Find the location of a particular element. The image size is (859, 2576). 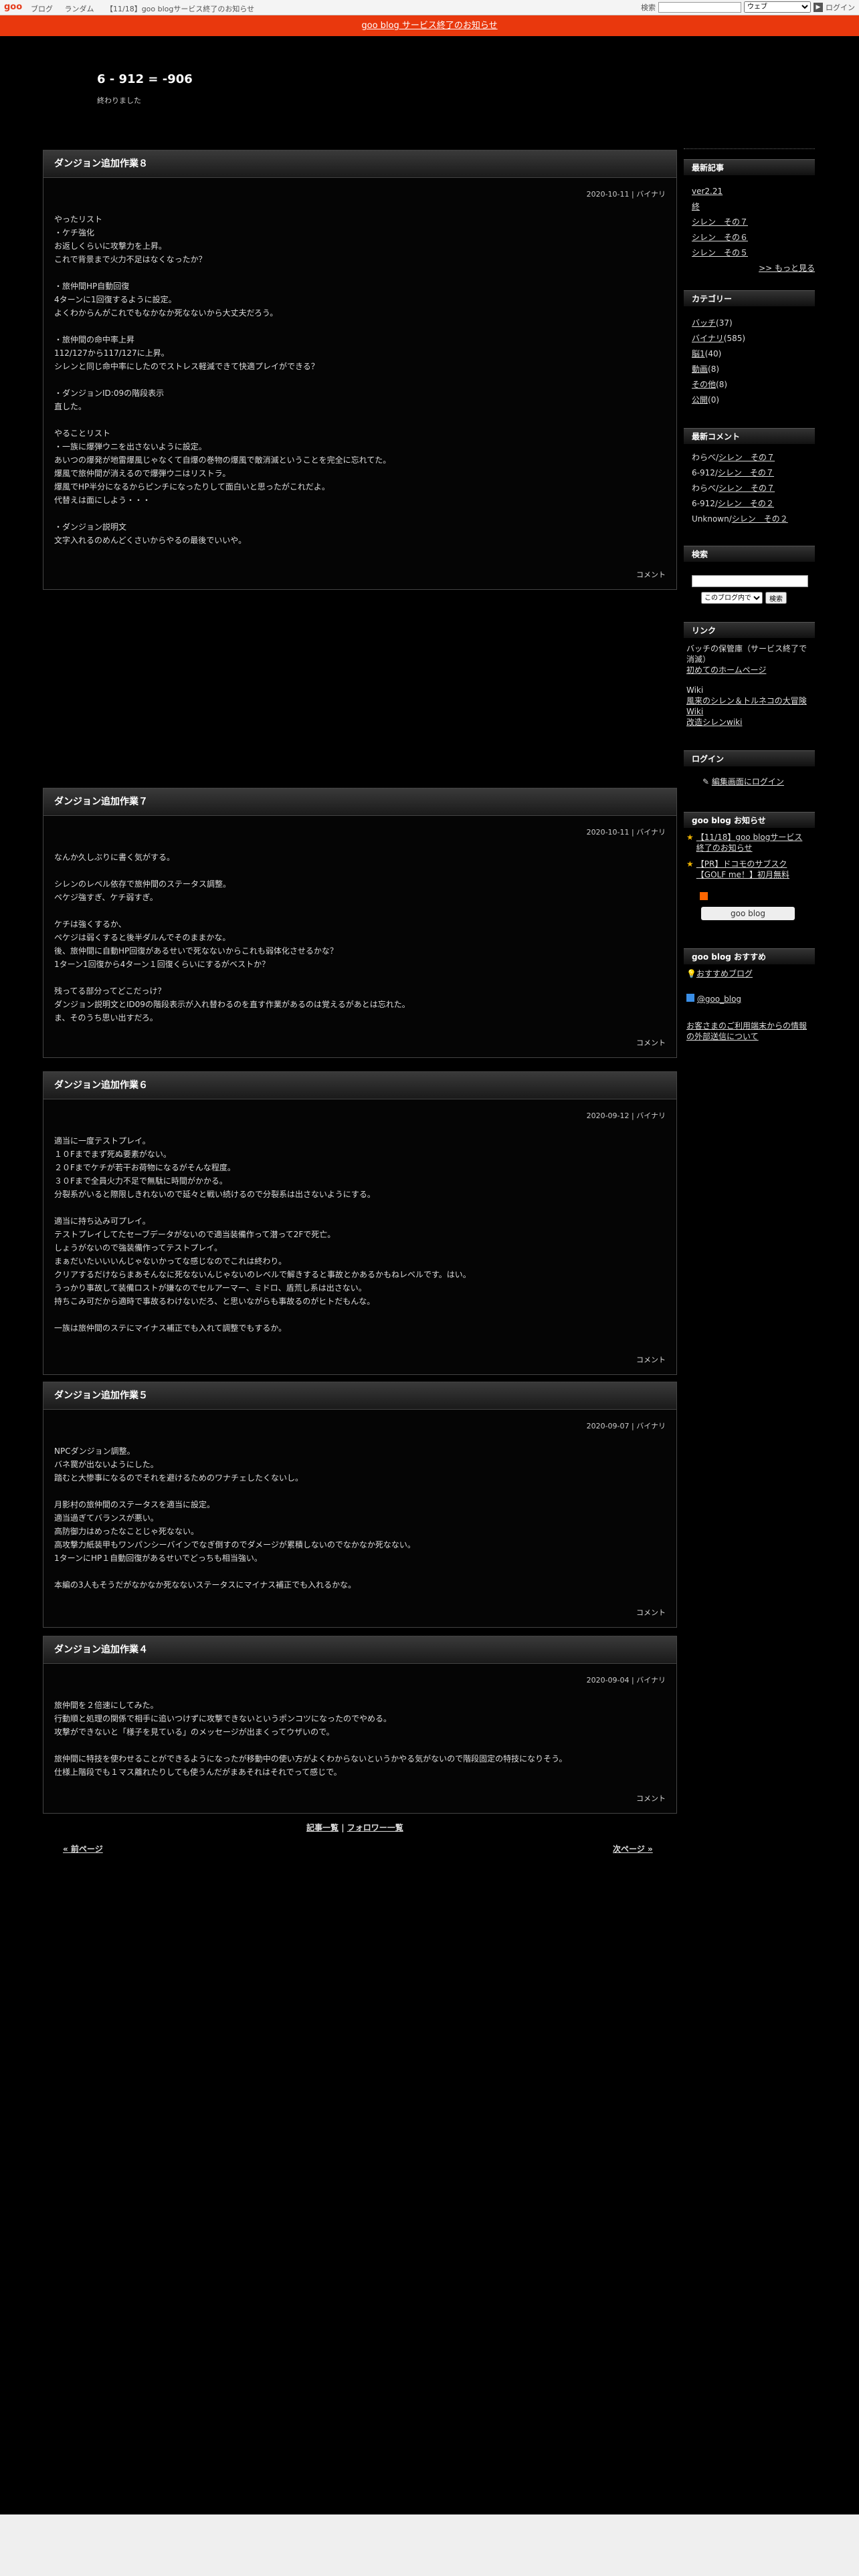

prev-page-link: « 前ページ is located at coordinates (83, 1849).